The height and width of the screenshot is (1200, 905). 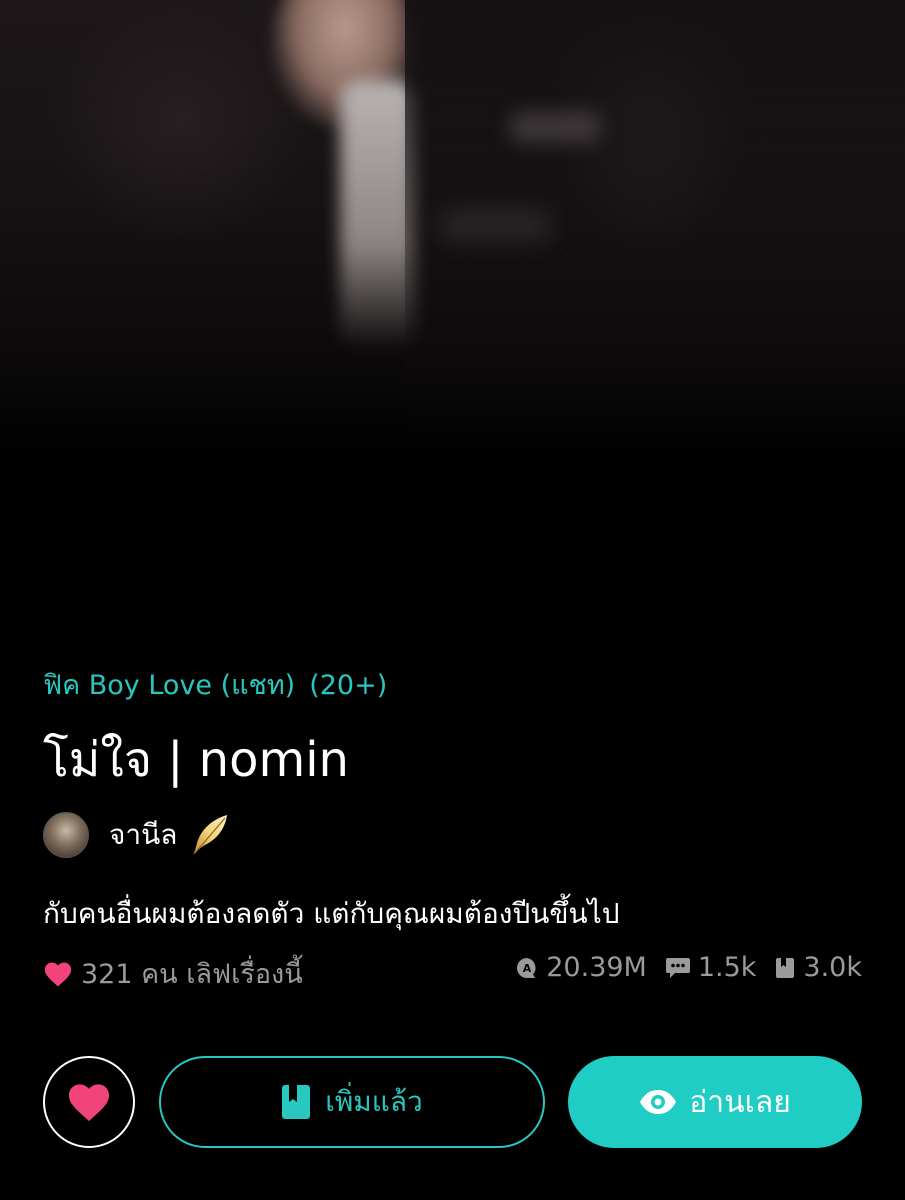 I want to click on bookmarks-stat: 3.0k, so click(x=818, y=967).